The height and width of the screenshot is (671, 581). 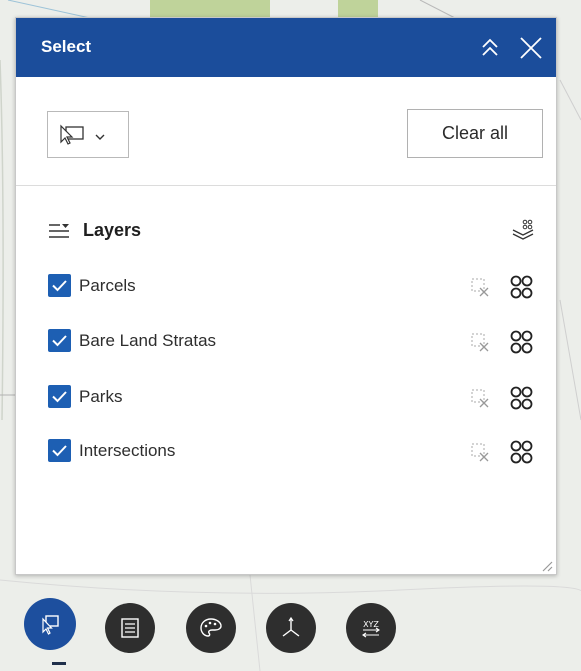 I want to click on layer-row-bare-land-stratas: Bare Land Stratas, so click(x=286, y=346).